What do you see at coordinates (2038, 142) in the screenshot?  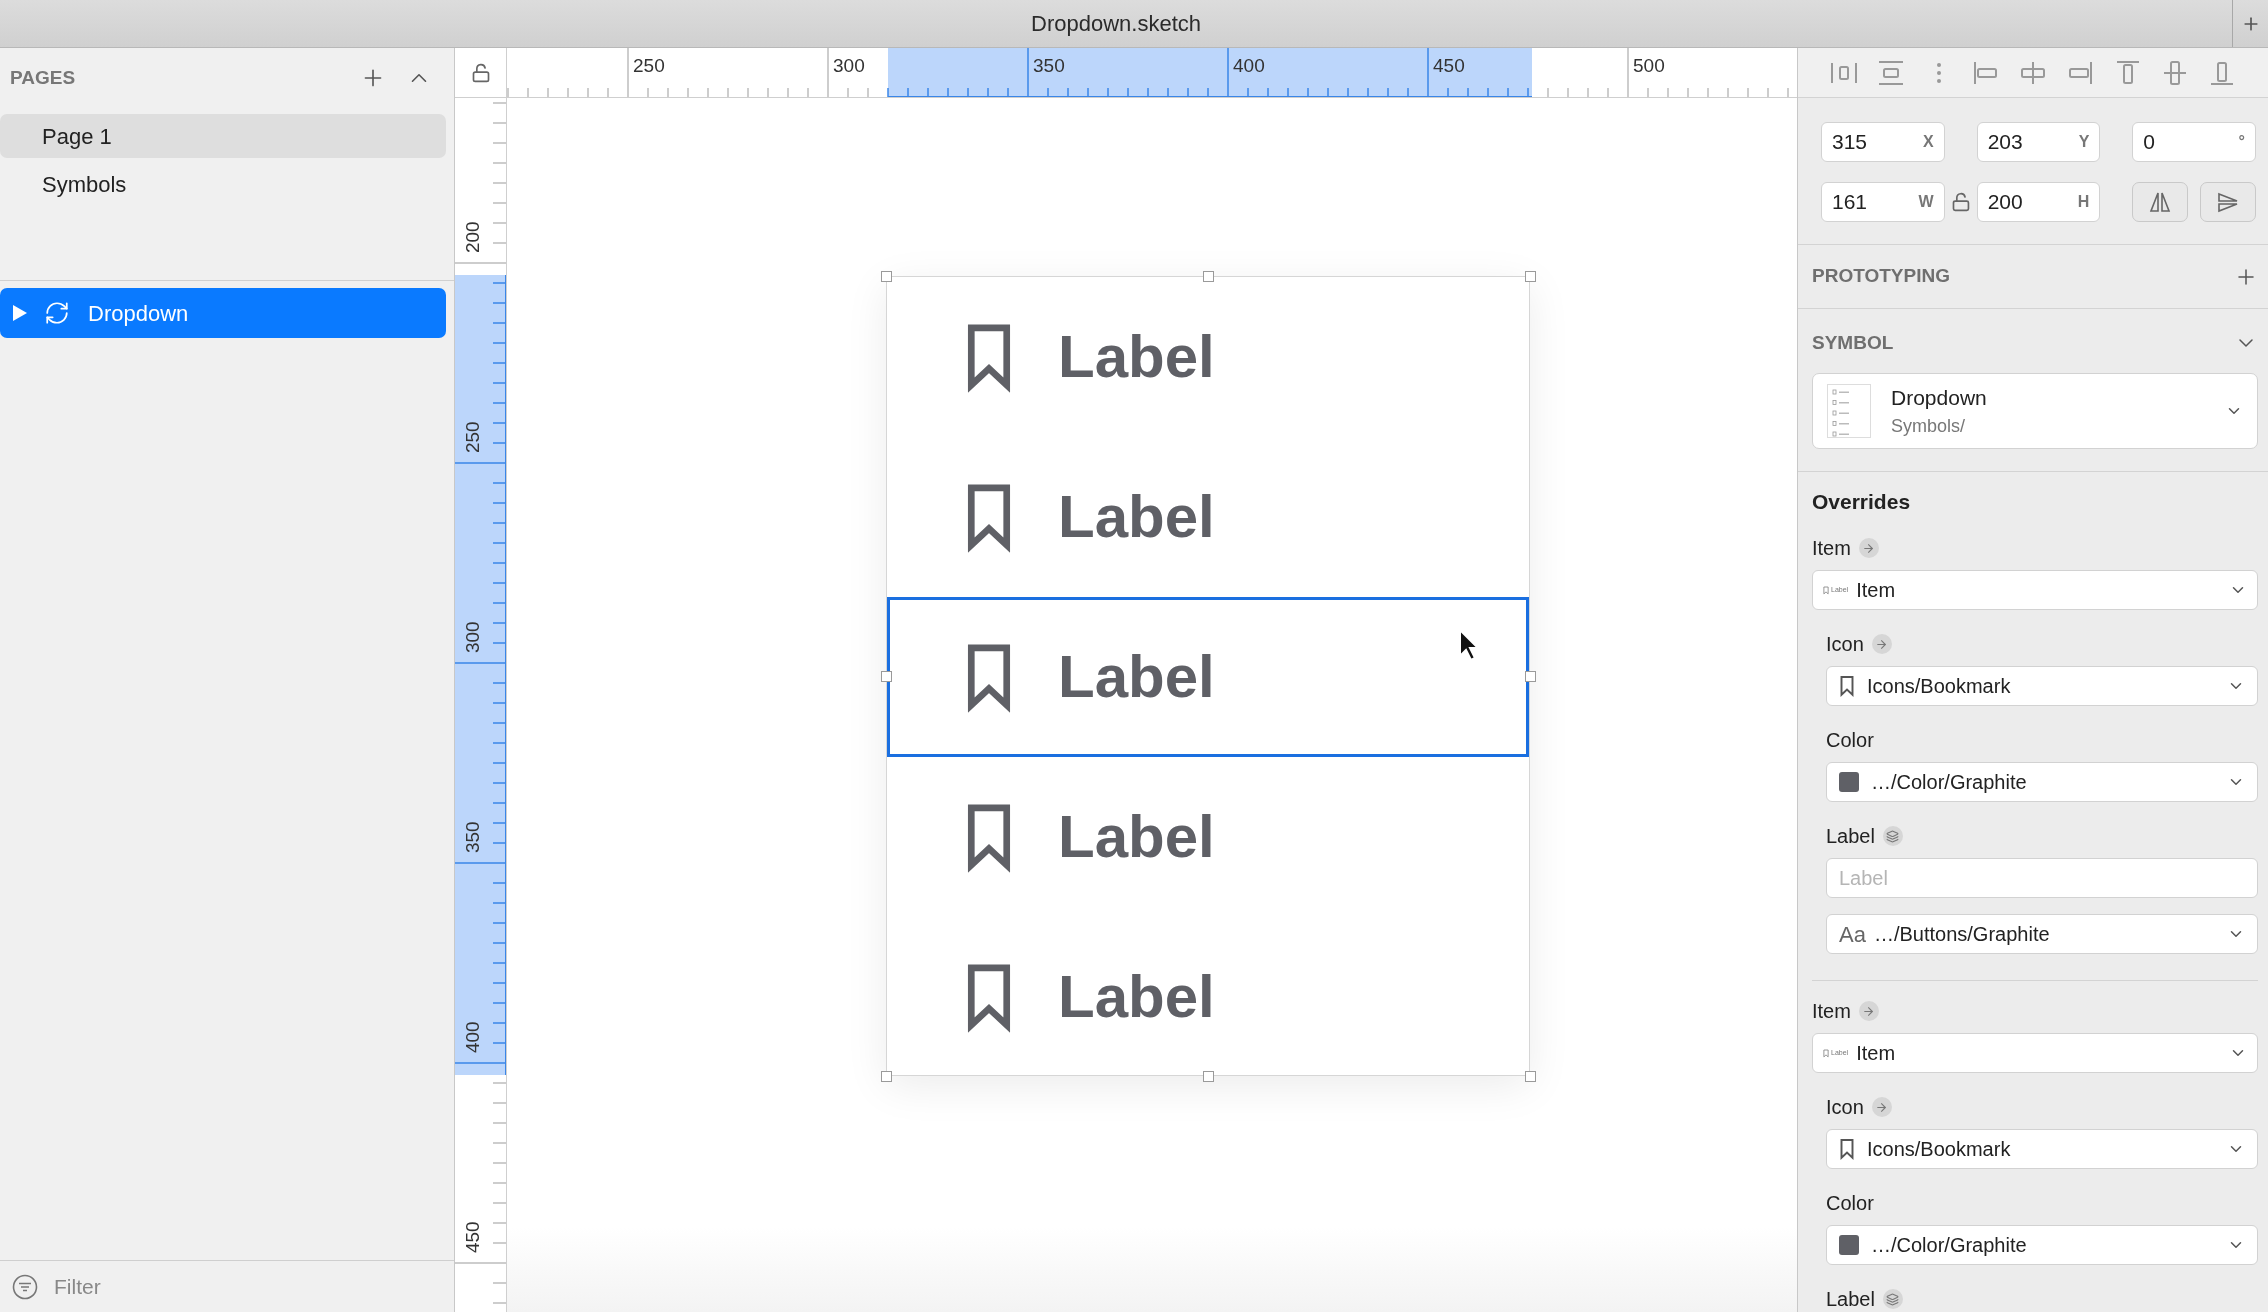 I see `position-field: 203 Y` at bounding box center [2038, 142].